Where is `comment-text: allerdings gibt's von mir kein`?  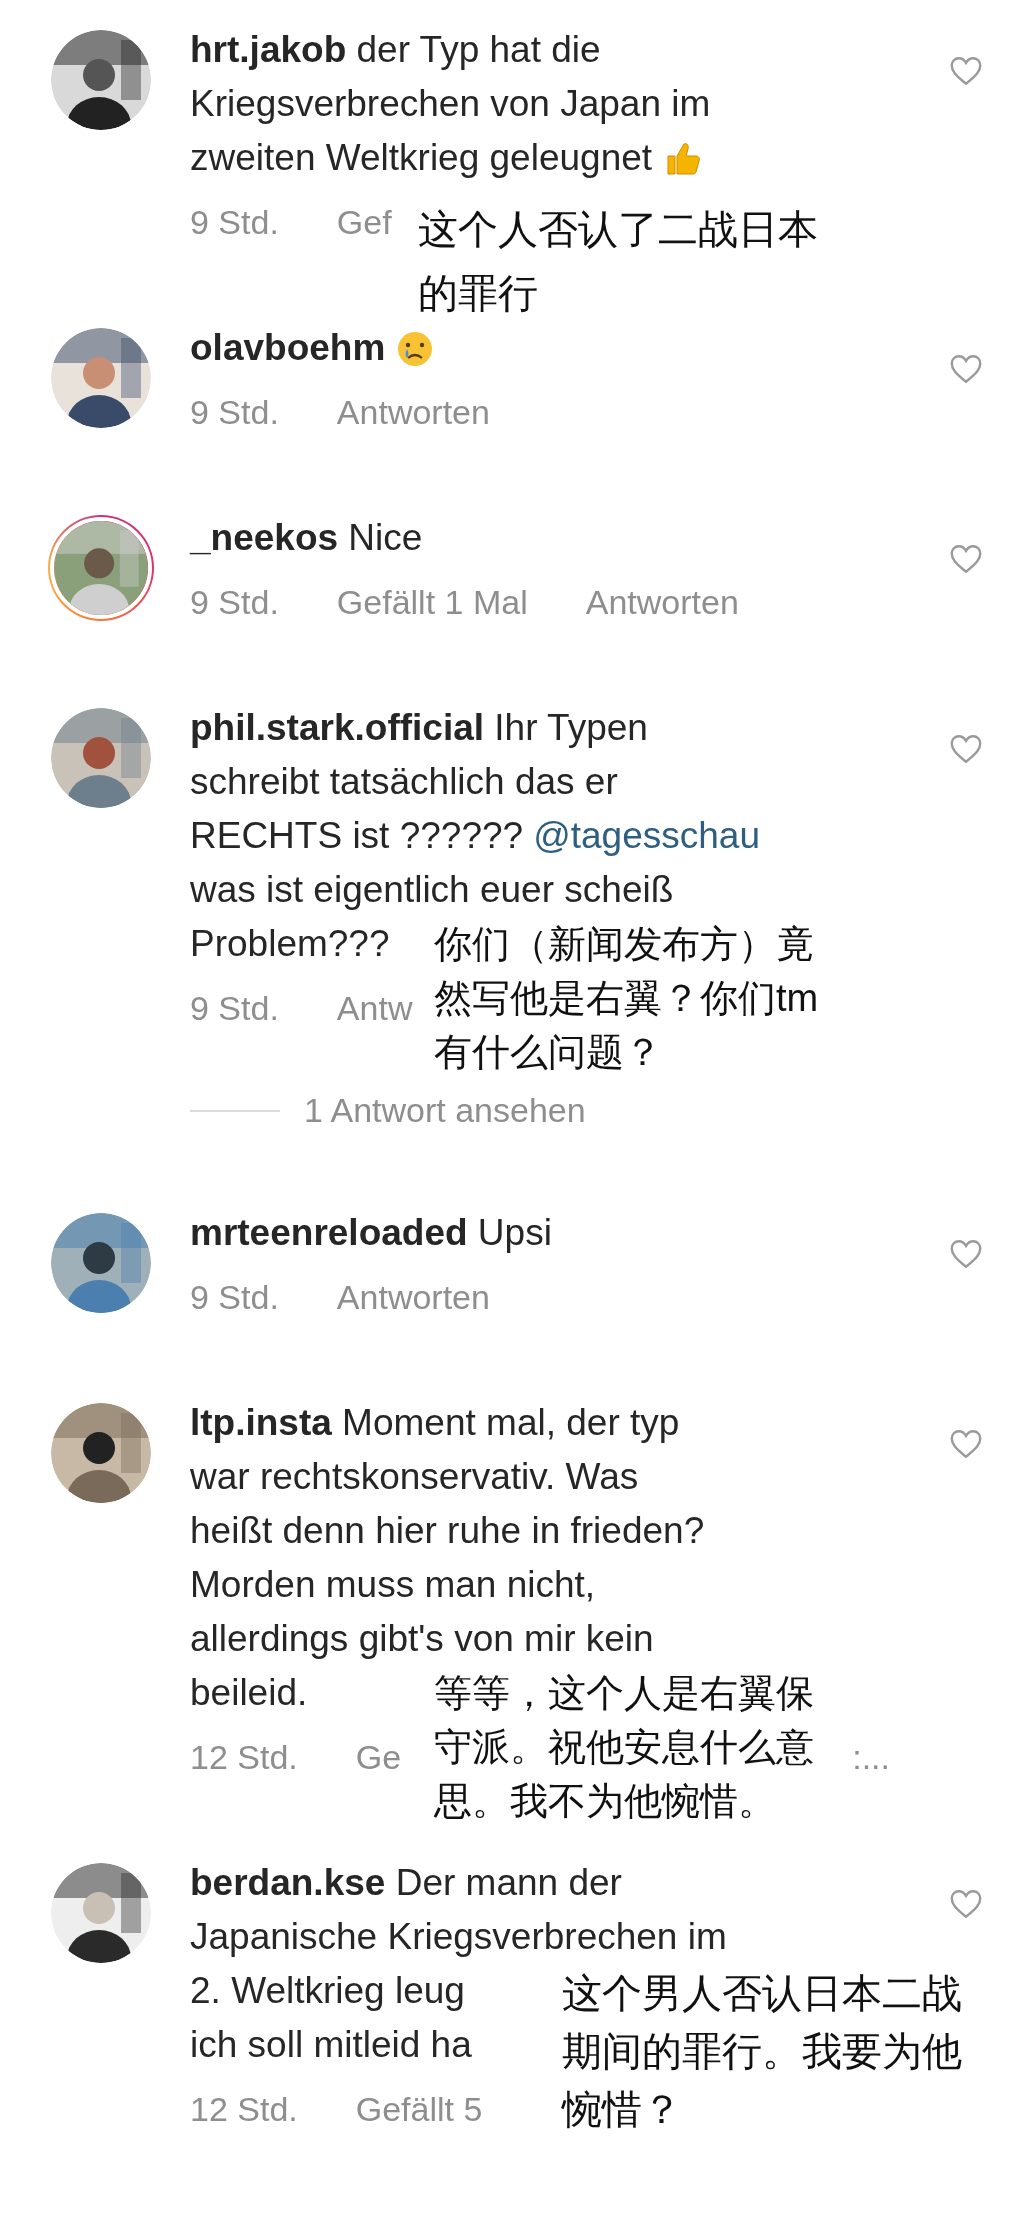
comment-text: allerdings gibt's von mir kein is located at coordinates (422, 1639).